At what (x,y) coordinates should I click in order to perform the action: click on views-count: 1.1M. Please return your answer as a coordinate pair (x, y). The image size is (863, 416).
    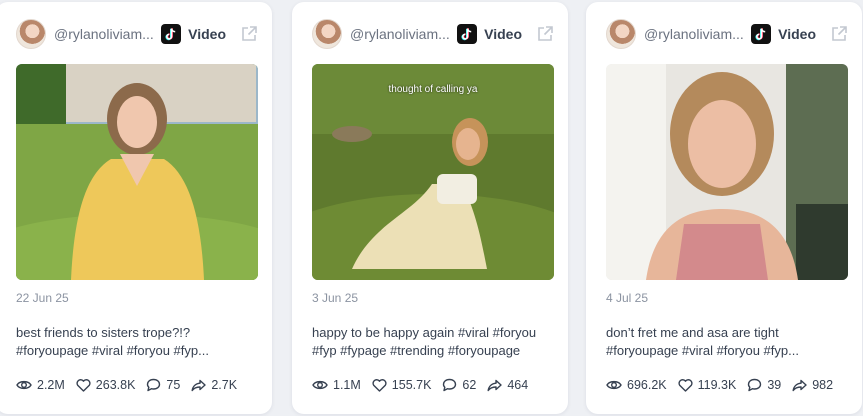
    Looking at the image, I should click on (347, 385).